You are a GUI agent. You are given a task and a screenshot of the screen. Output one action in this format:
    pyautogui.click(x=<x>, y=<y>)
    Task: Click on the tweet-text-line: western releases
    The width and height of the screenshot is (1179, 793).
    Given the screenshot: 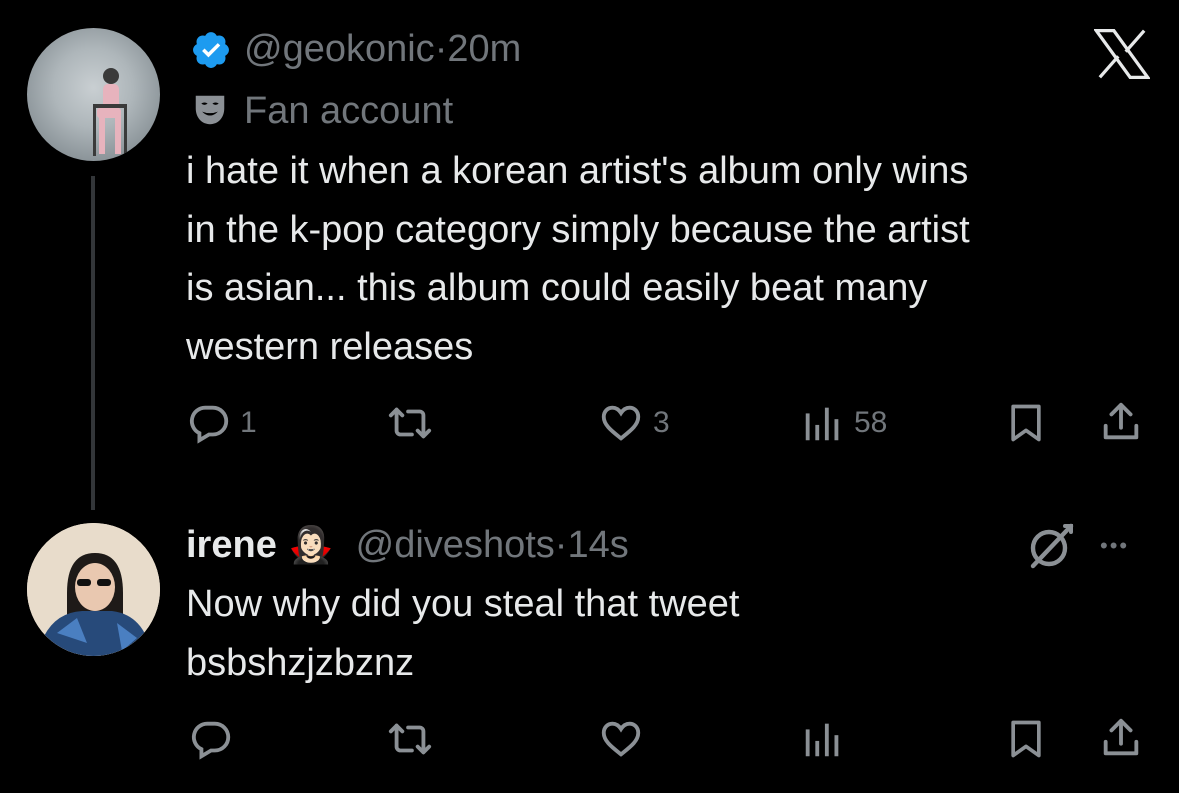 What is the action you would take?
    pyautogui.click(x=330, y=346)
    